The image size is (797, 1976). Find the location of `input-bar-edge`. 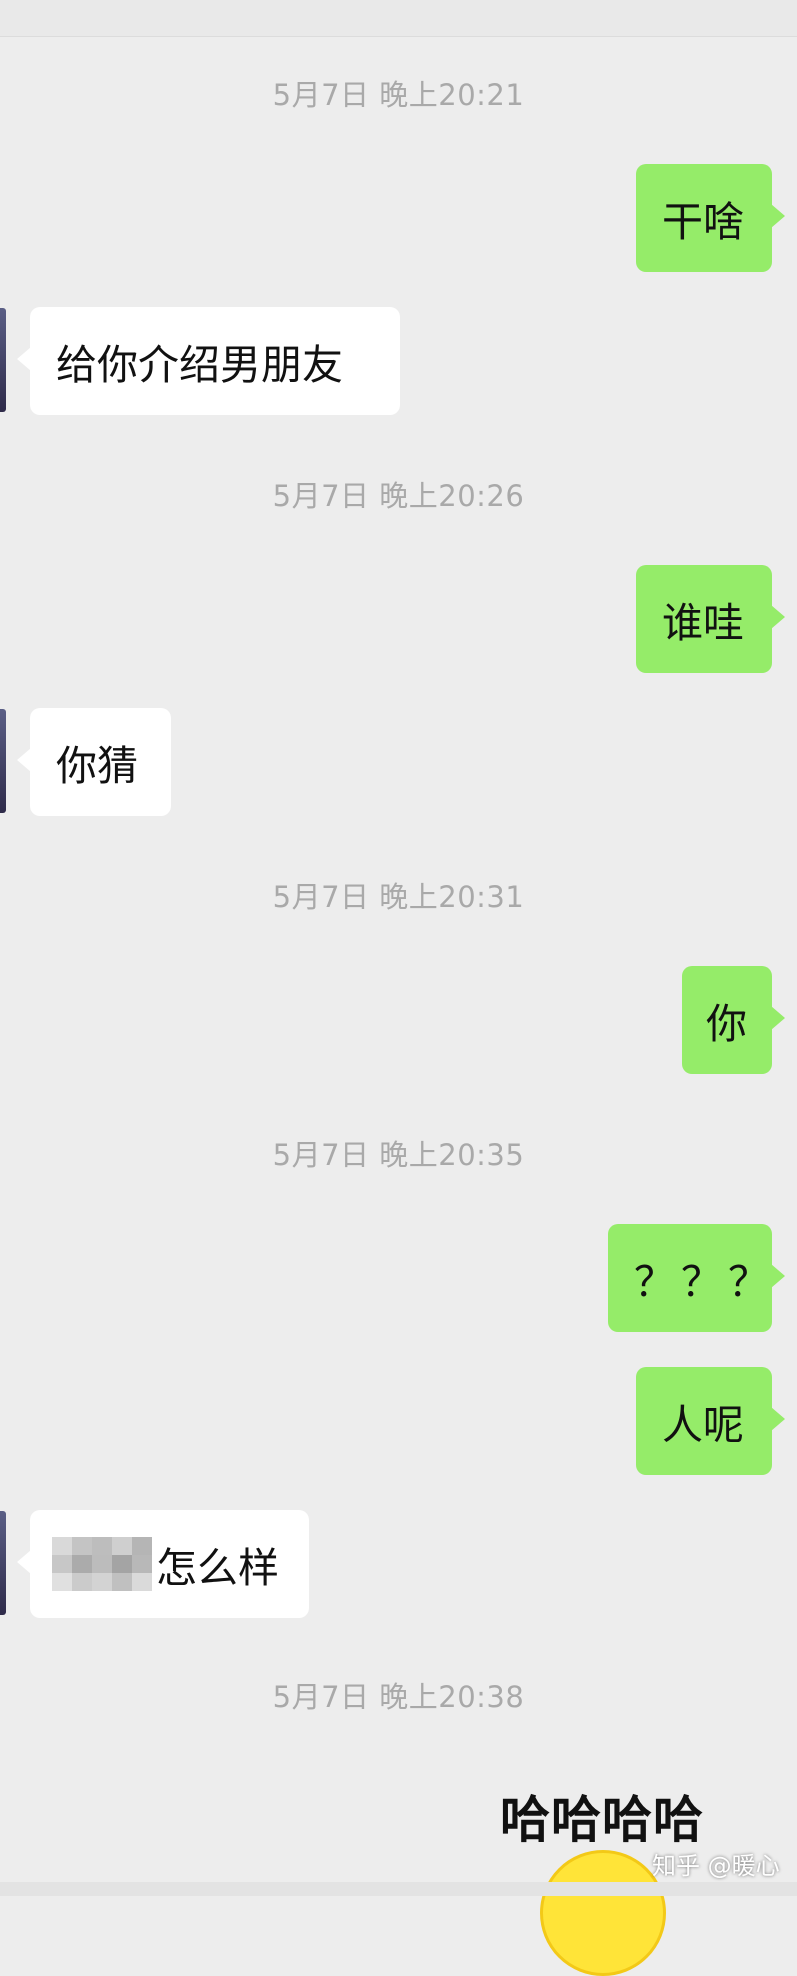

input-bar-edge is located at coordinates (398, 1889).